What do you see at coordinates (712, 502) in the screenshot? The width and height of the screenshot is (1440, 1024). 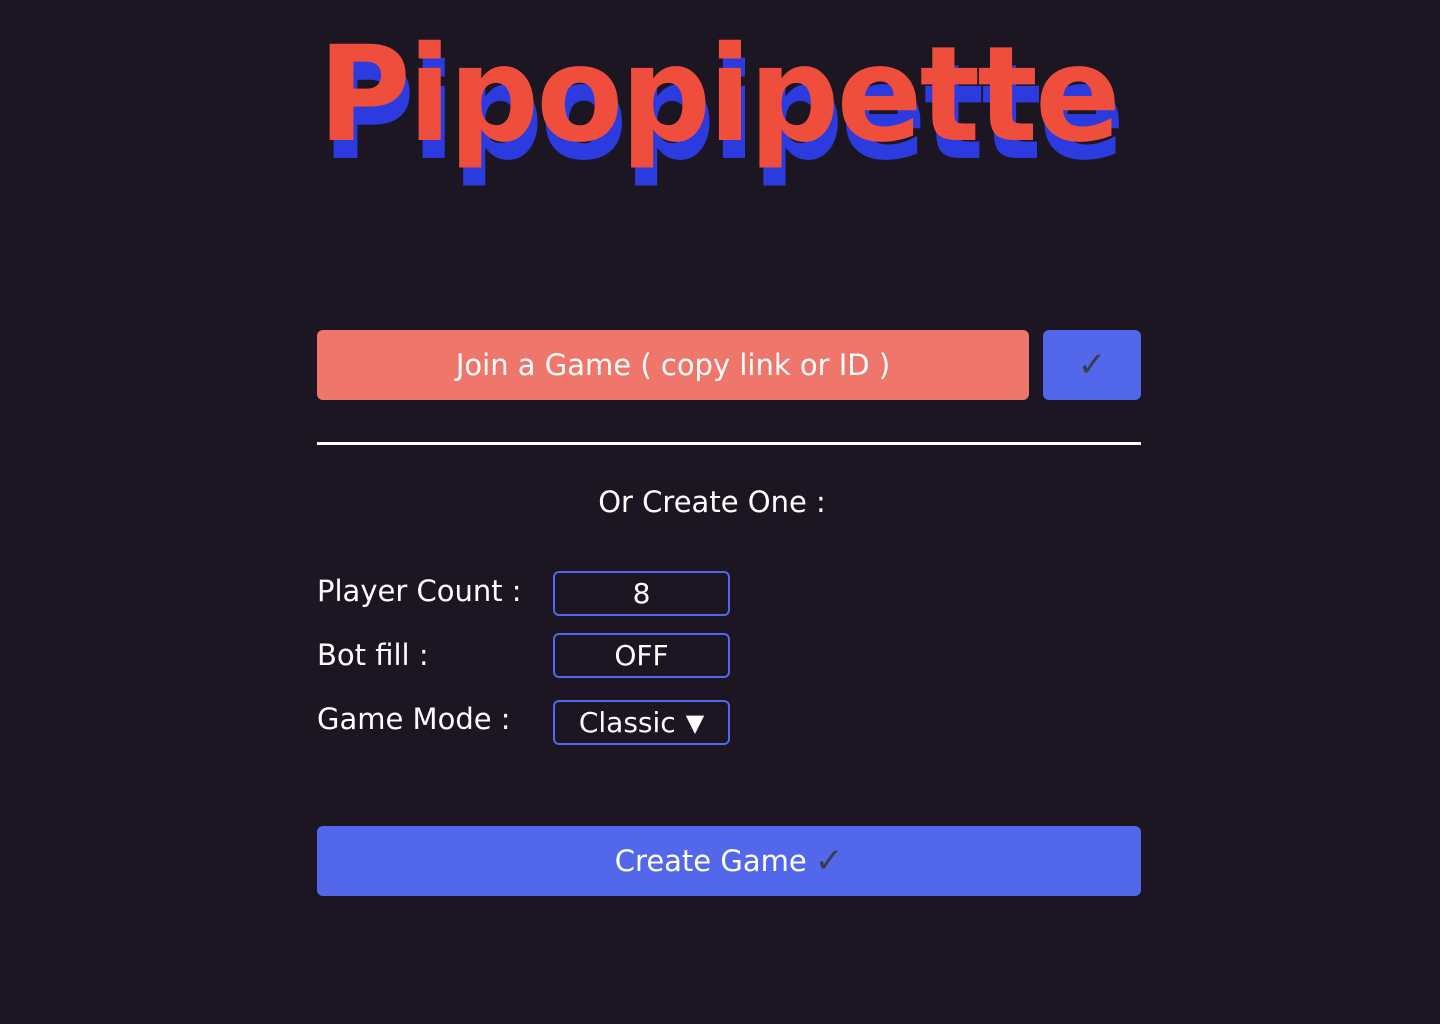 I see `create-section-heading: Or Create One :` at bounding box center [712, 502].